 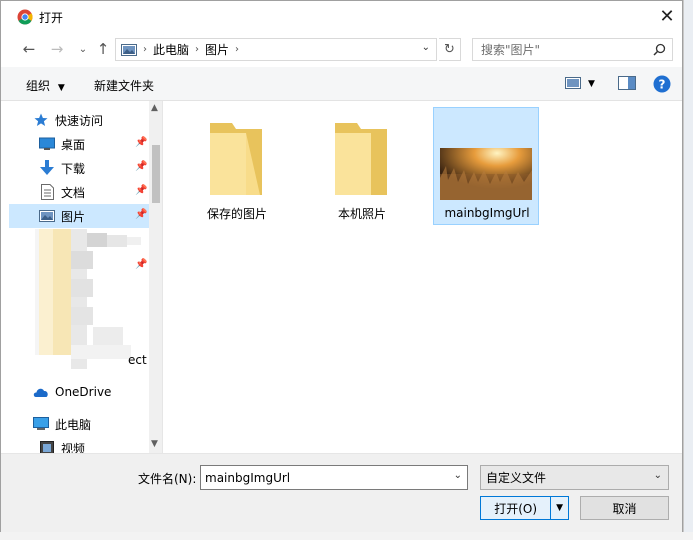 I want to click on nav-item-label: OneDrive, so click(x=83, y=392).